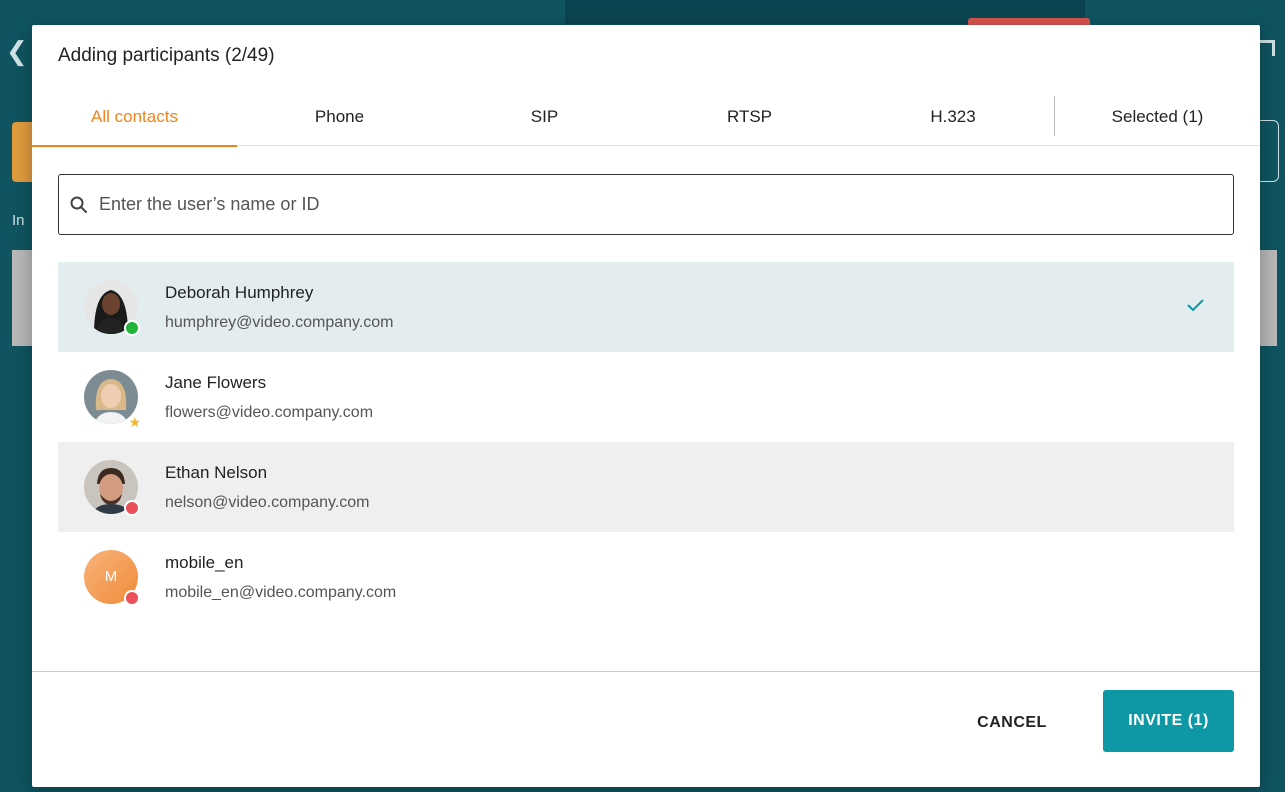  Describe the element at coordinates (112, 578) in the screenshot. I see `avatar: M` at that location.